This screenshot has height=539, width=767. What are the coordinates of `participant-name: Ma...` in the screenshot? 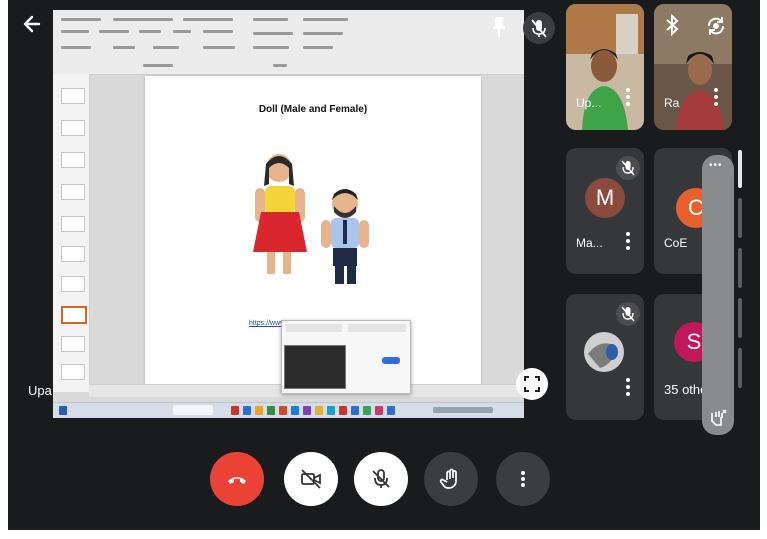 It's located at (589, 243).